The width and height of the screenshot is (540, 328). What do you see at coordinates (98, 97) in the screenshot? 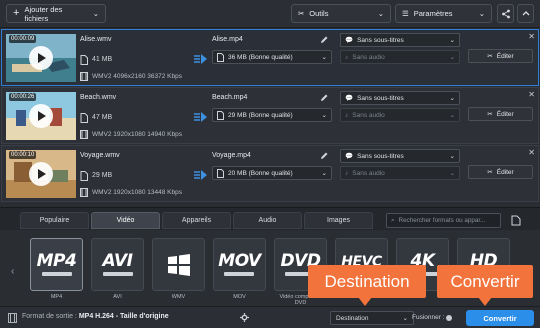
I see `file-name: Beach.wmv` at bounding box center [98, 97].